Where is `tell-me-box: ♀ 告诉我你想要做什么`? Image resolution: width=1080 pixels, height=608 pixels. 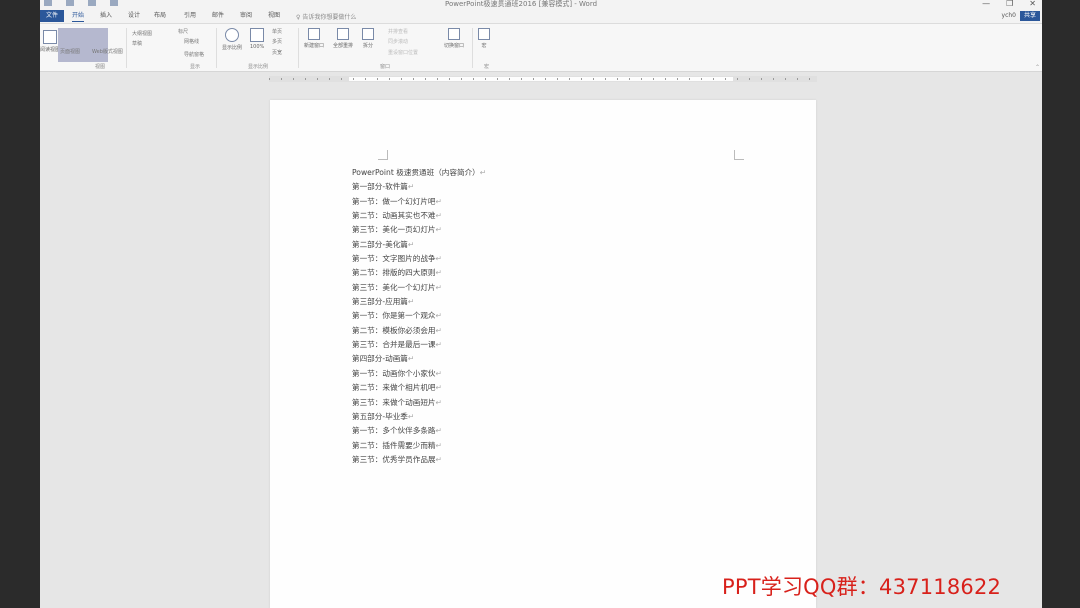
tell-me-box: ♀ 告诉我你想要做什么 is located at coordinates (326, 16).